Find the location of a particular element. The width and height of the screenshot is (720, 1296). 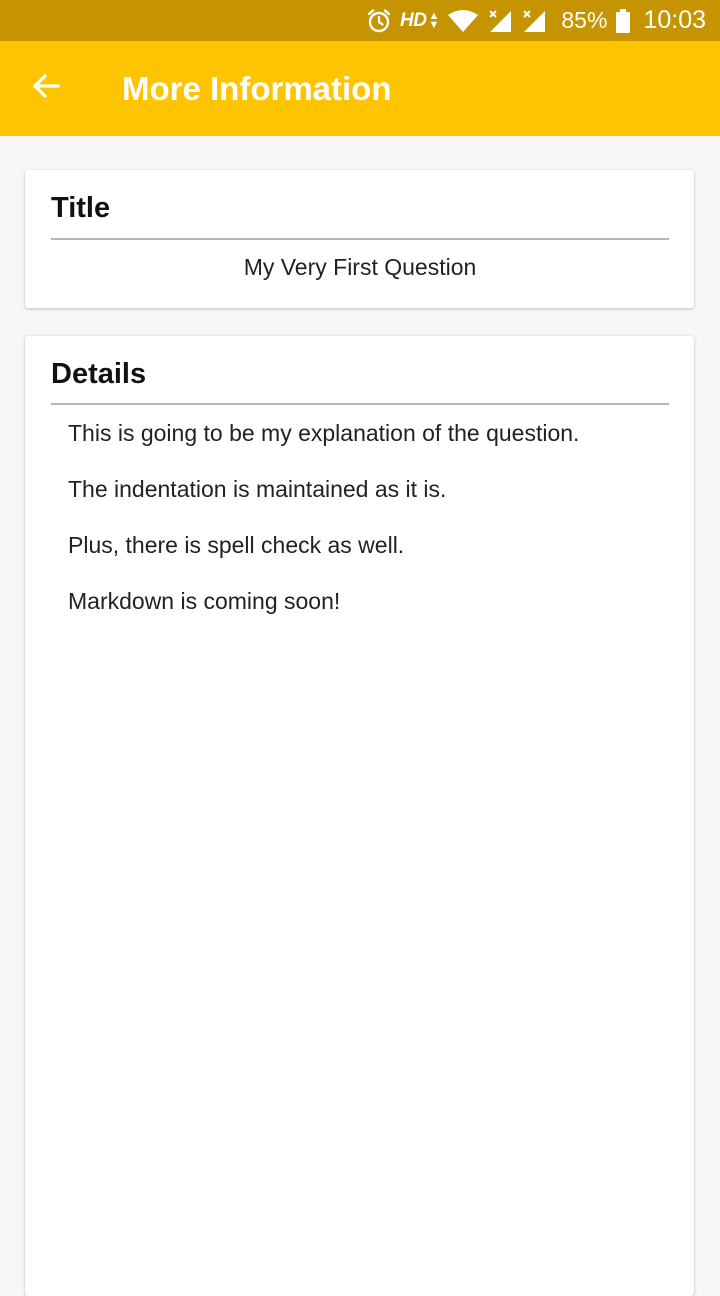

hd-indicator: HD is located at coordinates (413, 20).